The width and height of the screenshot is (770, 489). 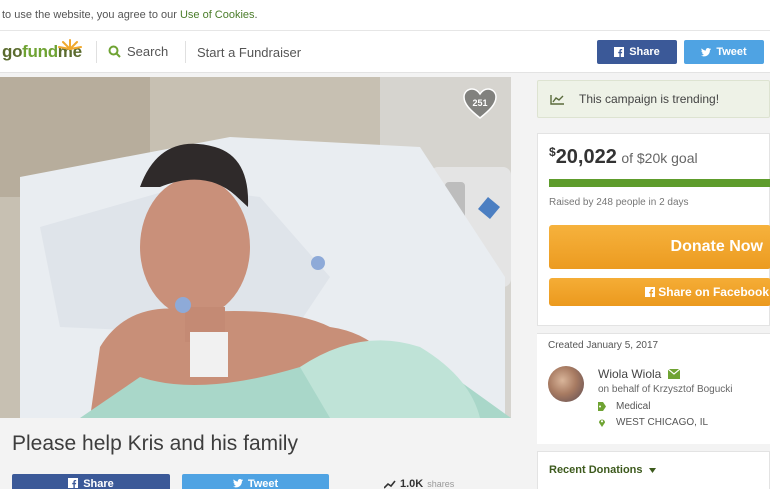 I want to click on currency-symbol: $, so click(x=552, y=152).